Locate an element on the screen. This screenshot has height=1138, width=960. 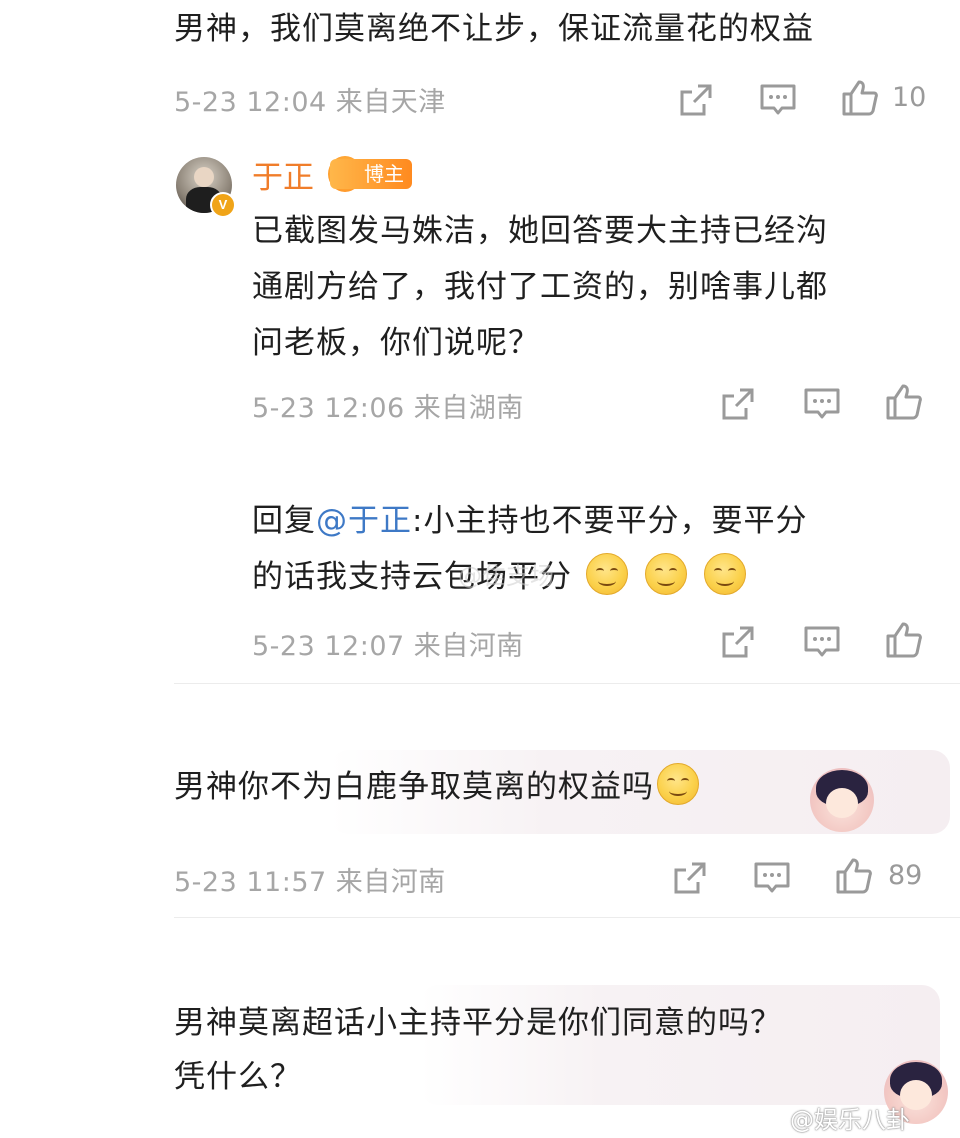
author-badge: 博主 is located at coordinates (371, 174).